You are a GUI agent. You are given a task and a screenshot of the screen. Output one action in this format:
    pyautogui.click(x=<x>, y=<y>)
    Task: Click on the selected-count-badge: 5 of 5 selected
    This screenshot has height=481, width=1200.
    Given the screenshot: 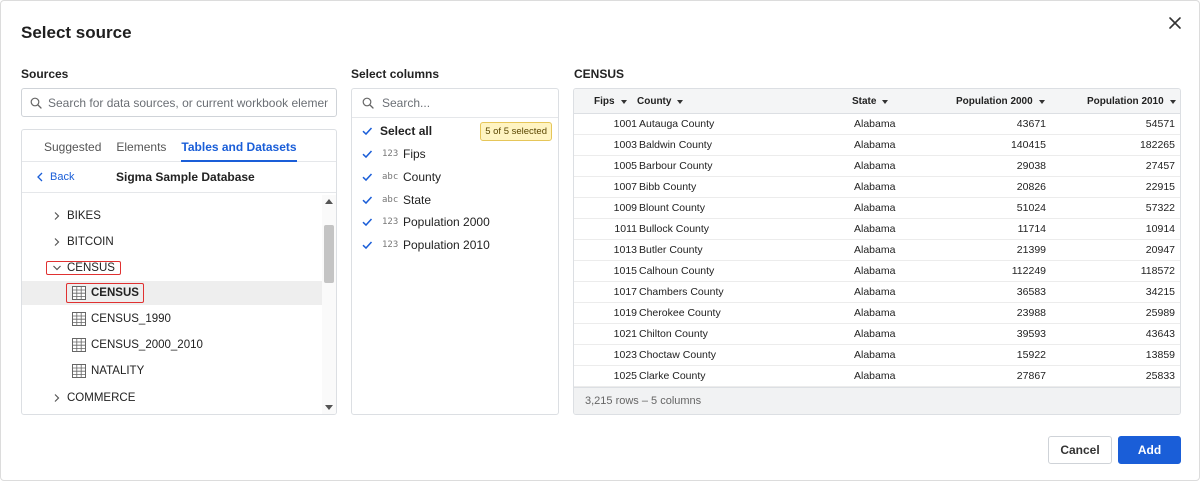 What is the action you would take?
    pyautogui.click(x=516, y=131)
    